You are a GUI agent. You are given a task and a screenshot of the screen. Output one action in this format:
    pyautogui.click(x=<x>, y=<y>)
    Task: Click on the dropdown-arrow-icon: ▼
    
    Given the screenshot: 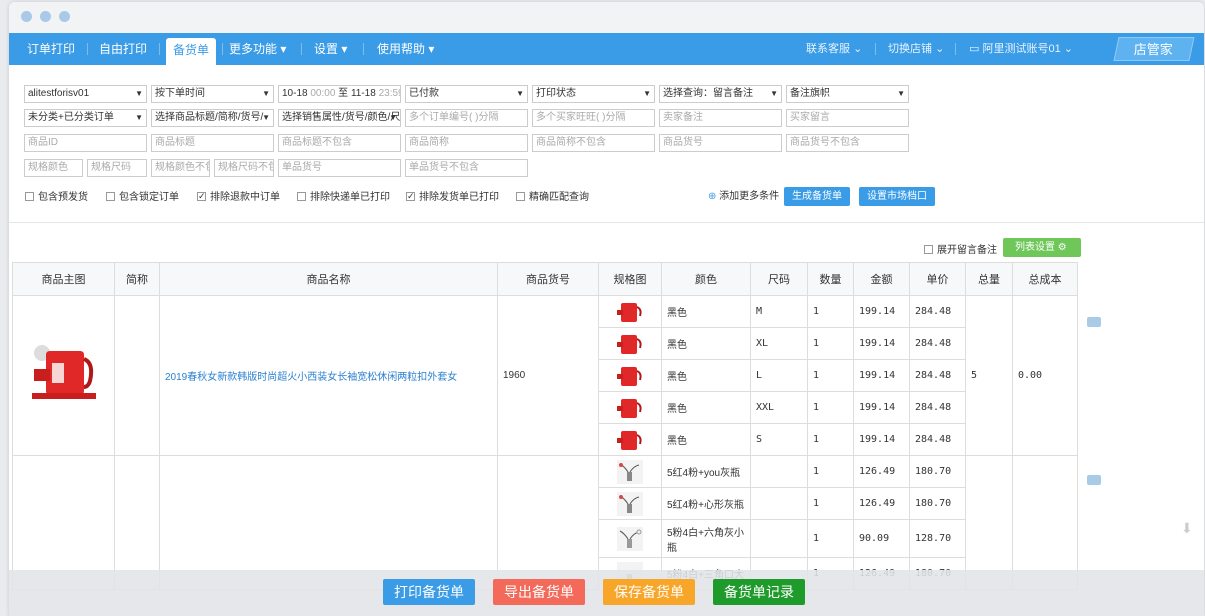 What is the action you would take?
    pyautogui.click(x=139, y=117)
    